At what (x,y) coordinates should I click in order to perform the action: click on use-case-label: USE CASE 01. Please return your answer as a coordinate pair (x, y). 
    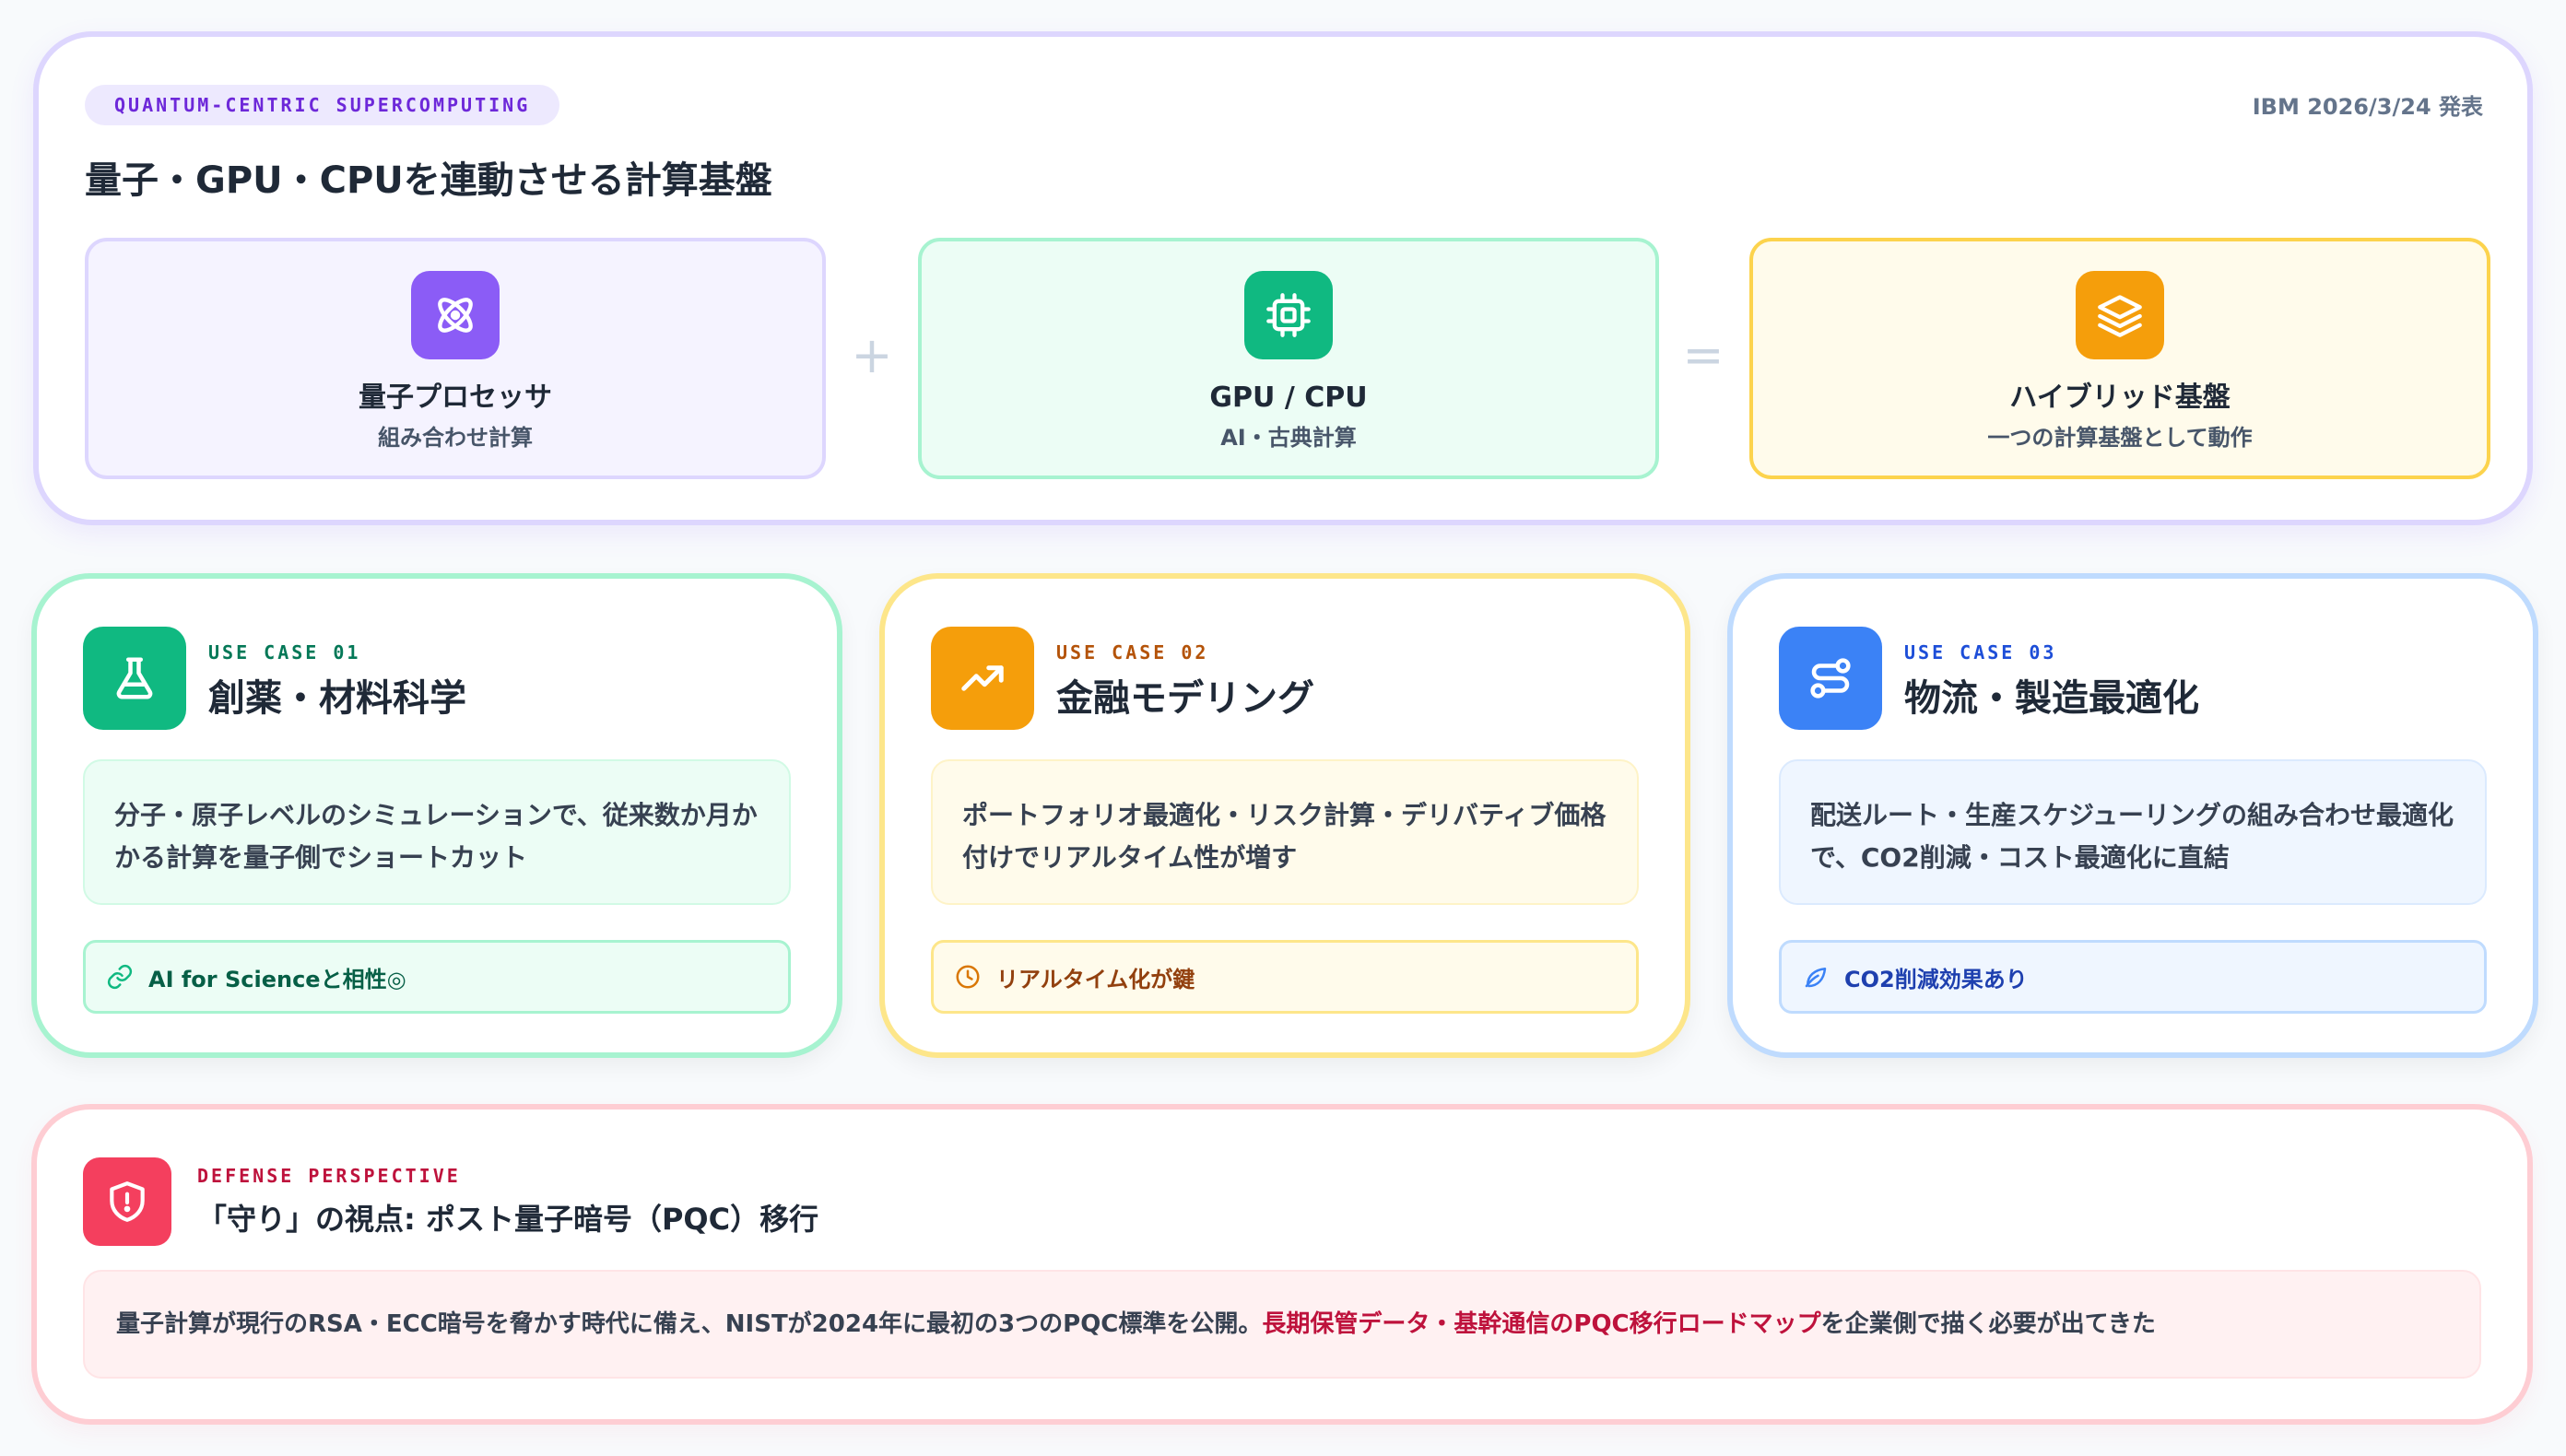
    Looking at the image, I should click on (284, 652).